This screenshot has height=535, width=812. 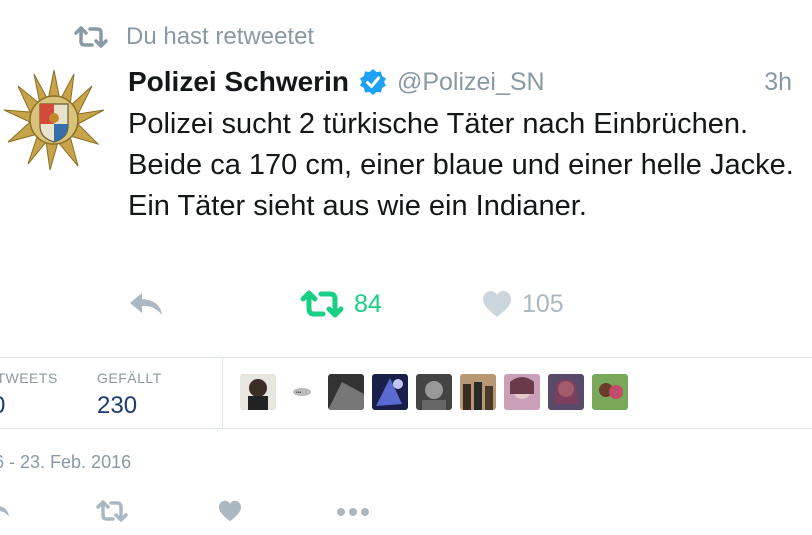 I want to click on stats-divider, so click(x=222, y=393).